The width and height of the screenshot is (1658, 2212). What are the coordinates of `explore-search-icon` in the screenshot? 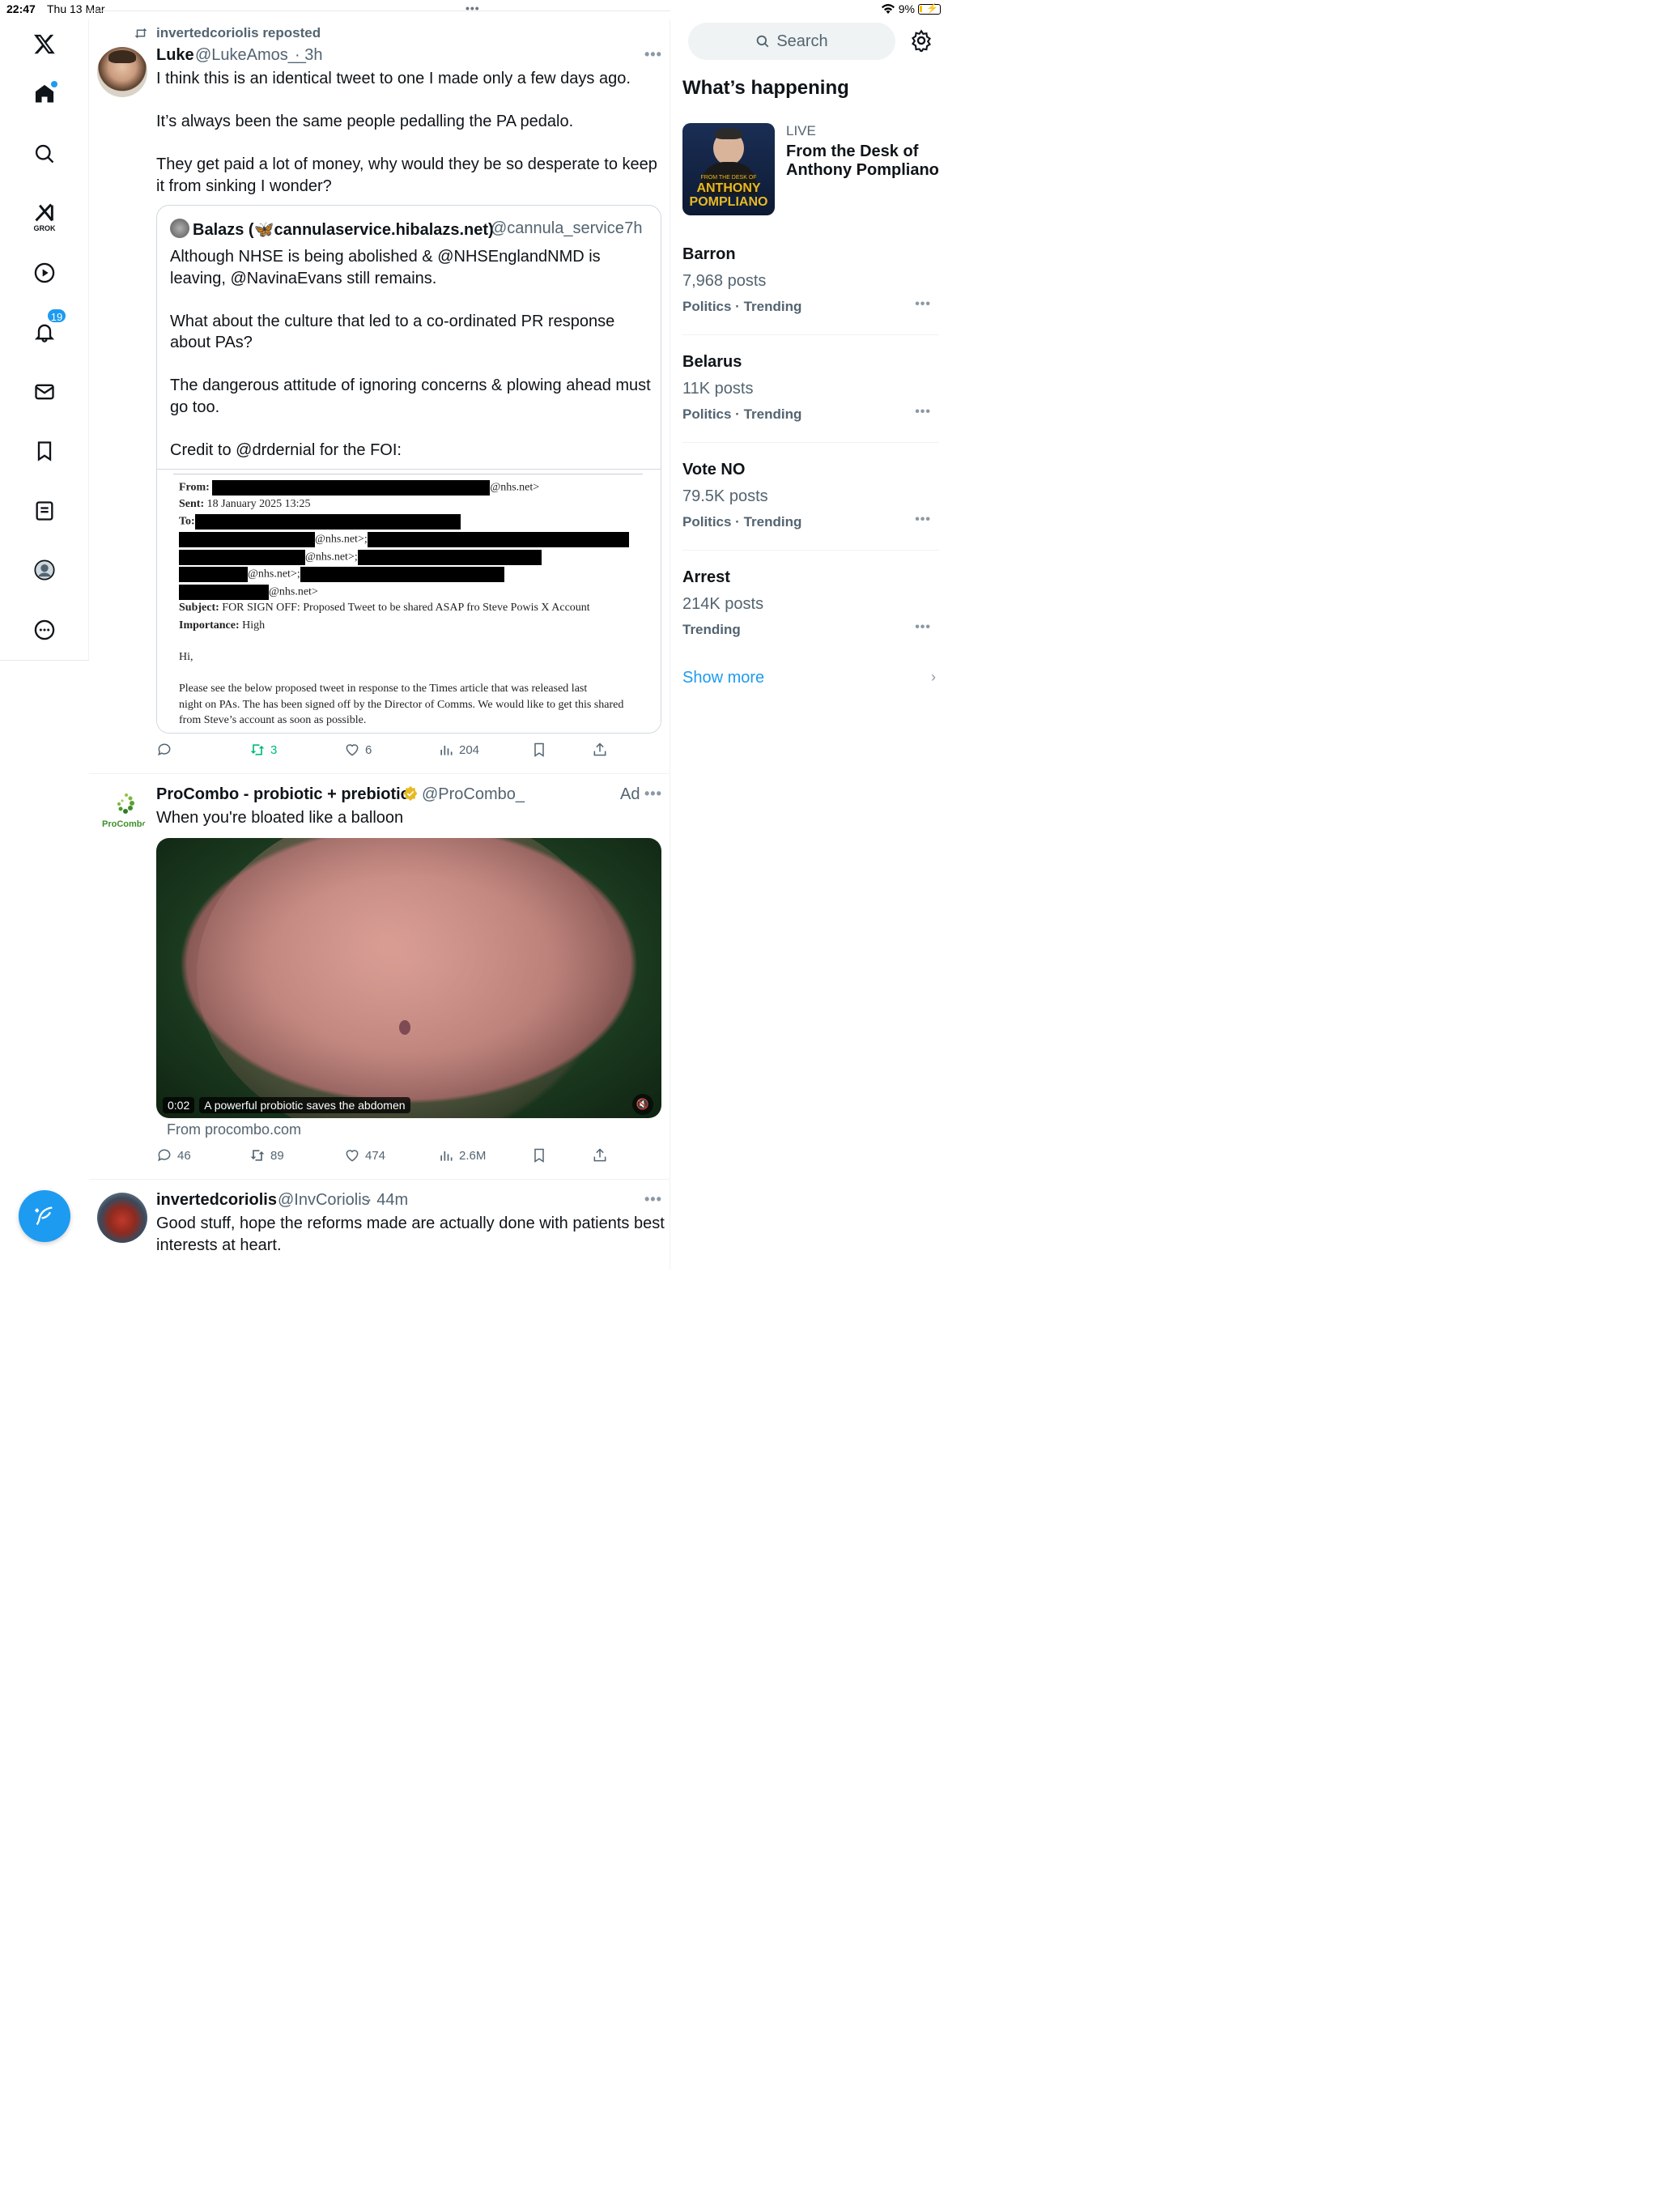 It's located at (44, 154).